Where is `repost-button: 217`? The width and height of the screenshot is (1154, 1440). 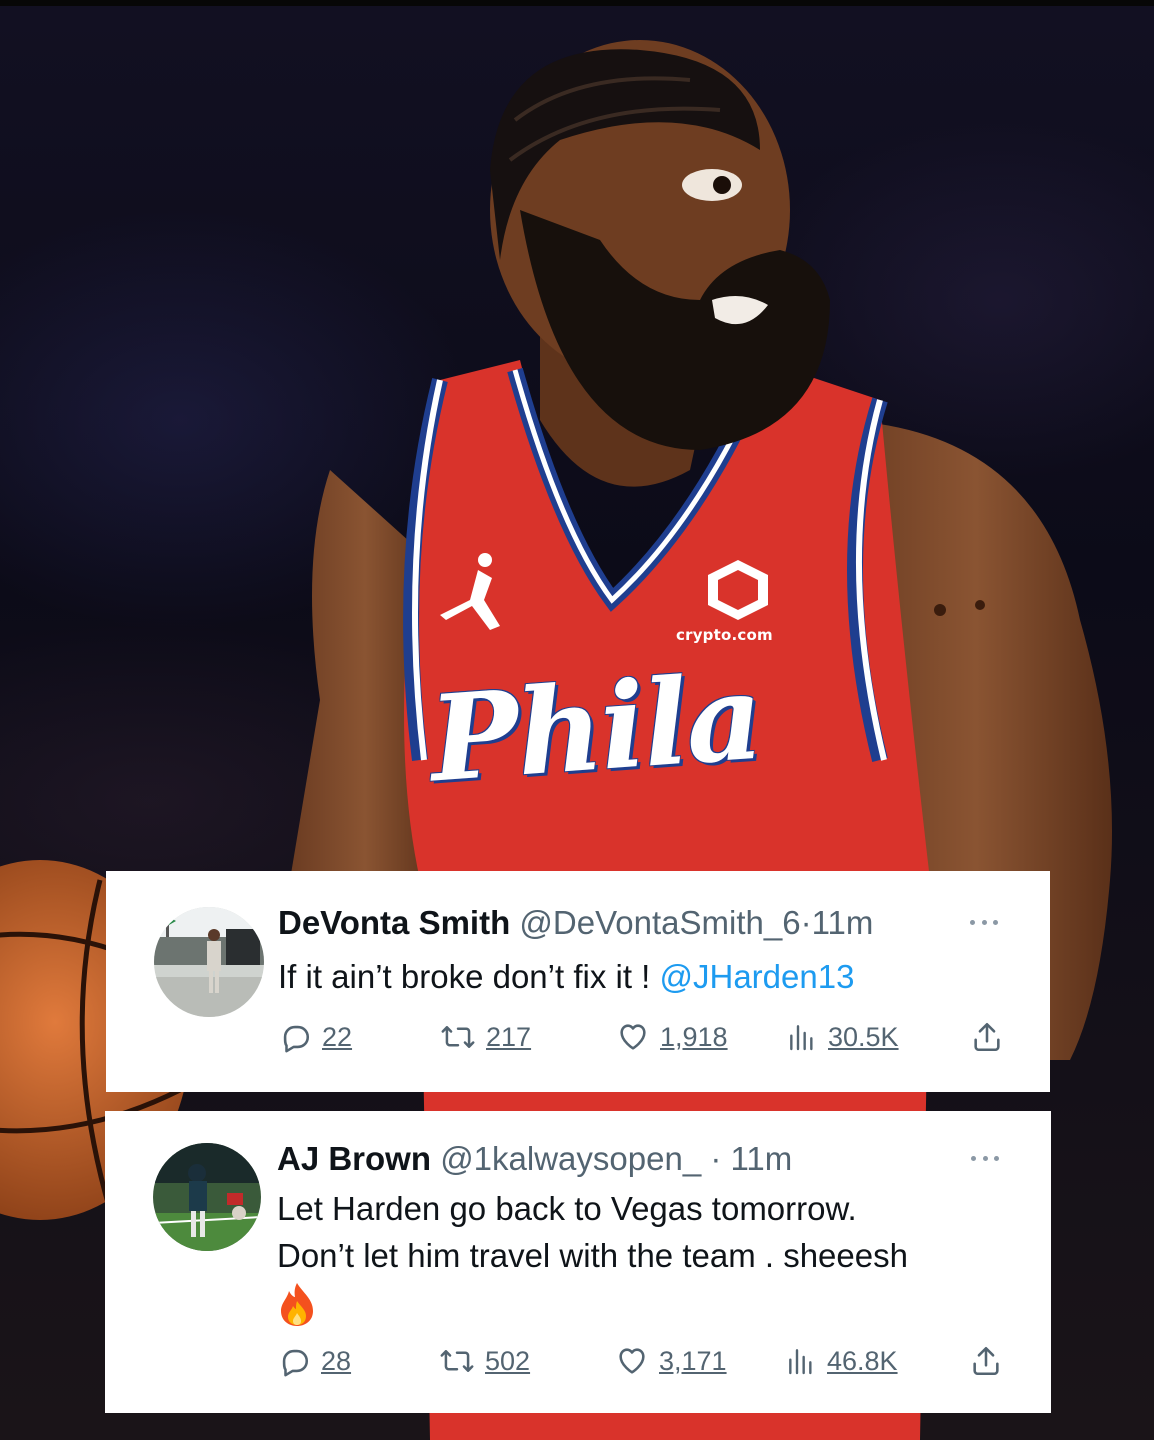
repost-button: 217 is located at coordinates (485, 1037).